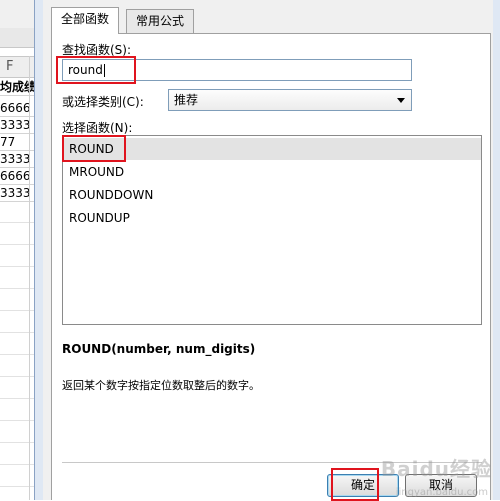  I want to click on search-label: 查找函数(S):, so click(97, 50).